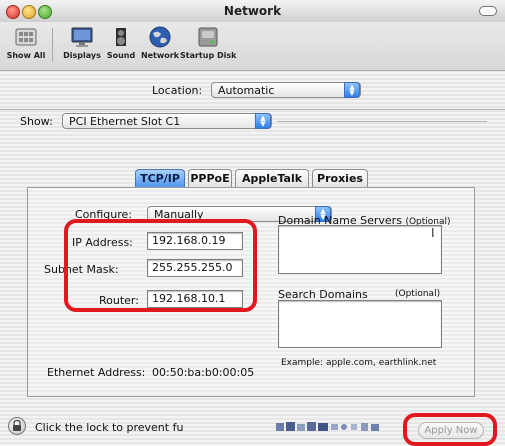  Describe the element at coordinates (272, 178) in the screenshot. I see `tab-appletalk: AppleTalk` at that location.